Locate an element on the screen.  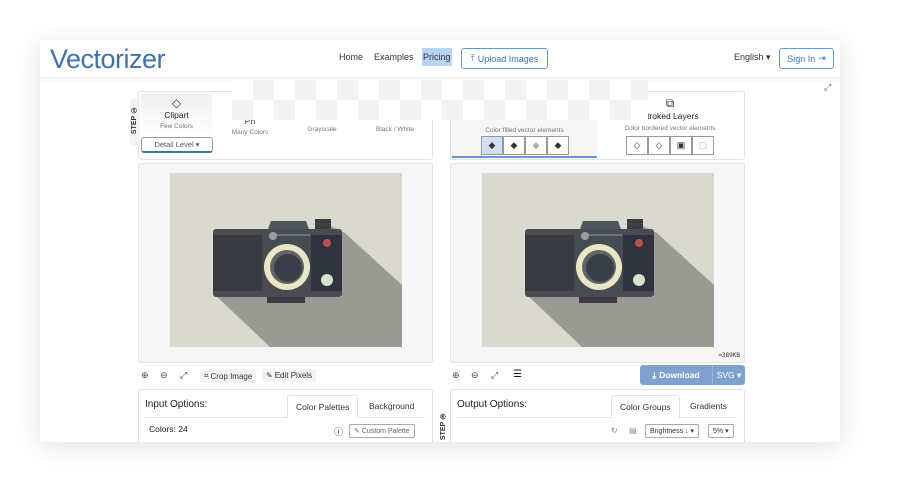
mode-sub: Few Colors is located at coordinates (176, 126).